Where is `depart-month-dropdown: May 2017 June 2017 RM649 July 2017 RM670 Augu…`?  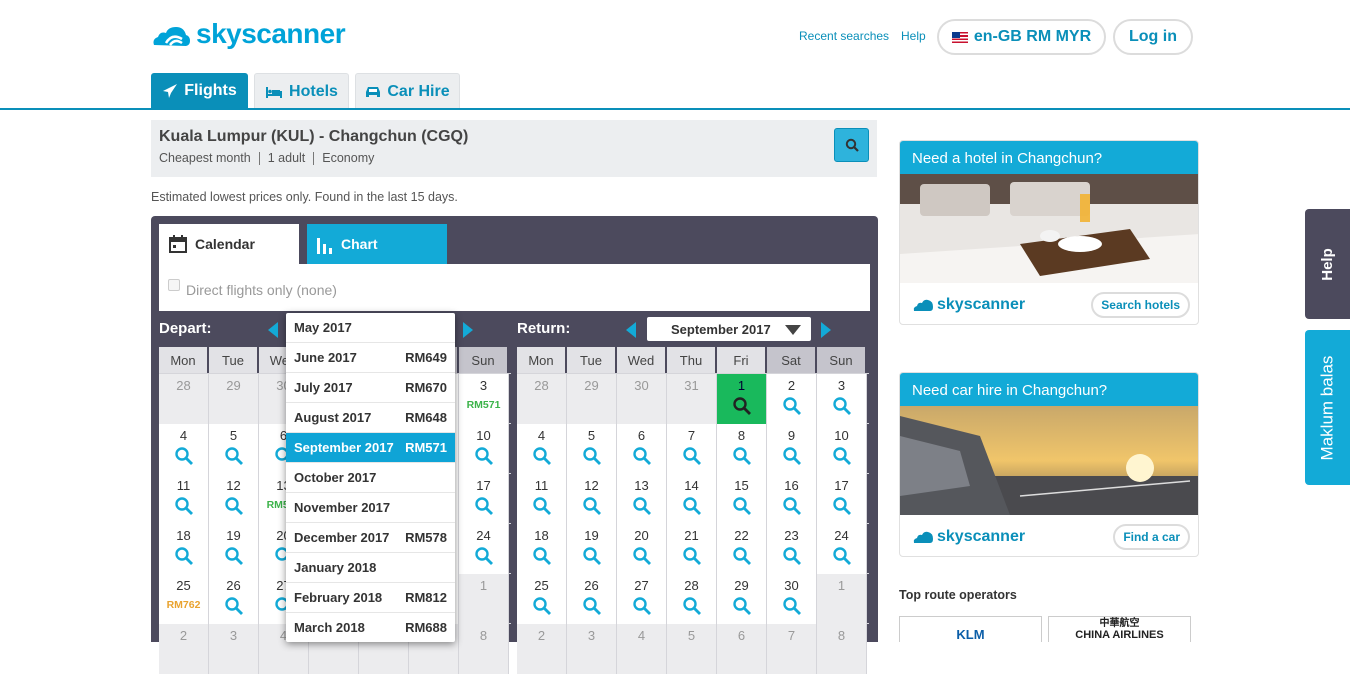
depart-month-dropdown: May 2017 June 2017 RM649 July 2017 RM670 Augu… is located at coordinates (370, 477).